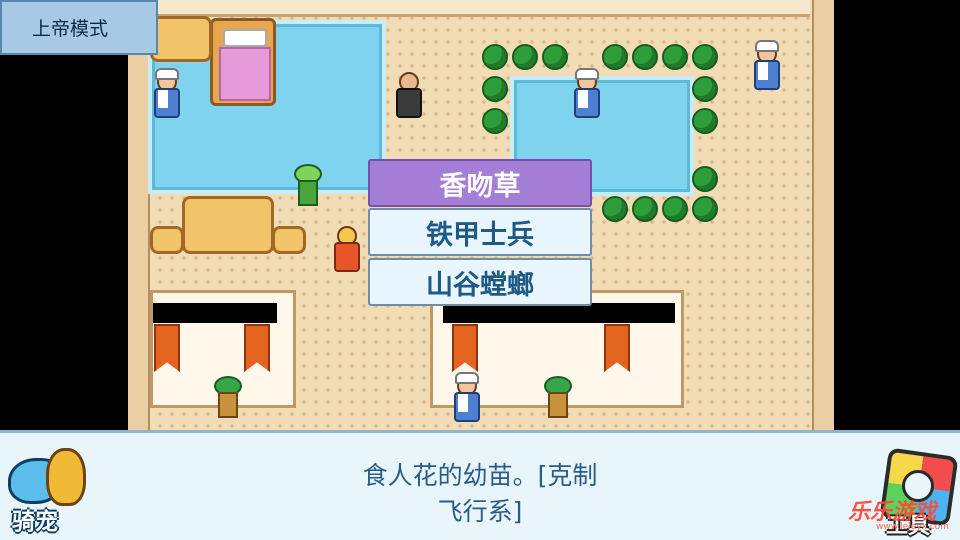 This screenshot has height=540, width=960. Describe the element at coordinates (480, 285) in the screenshot. I see `monster-option-label: 山谷螳螂` at that location.